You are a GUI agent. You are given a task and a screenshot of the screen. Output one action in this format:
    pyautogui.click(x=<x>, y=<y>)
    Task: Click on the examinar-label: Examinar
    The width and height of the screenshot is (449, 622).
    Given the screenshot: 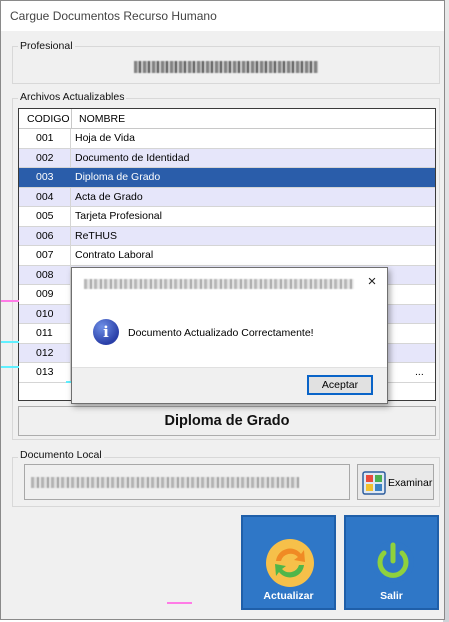 What is the action you would take?
    pyautogui.click(x=410, y=483)
    